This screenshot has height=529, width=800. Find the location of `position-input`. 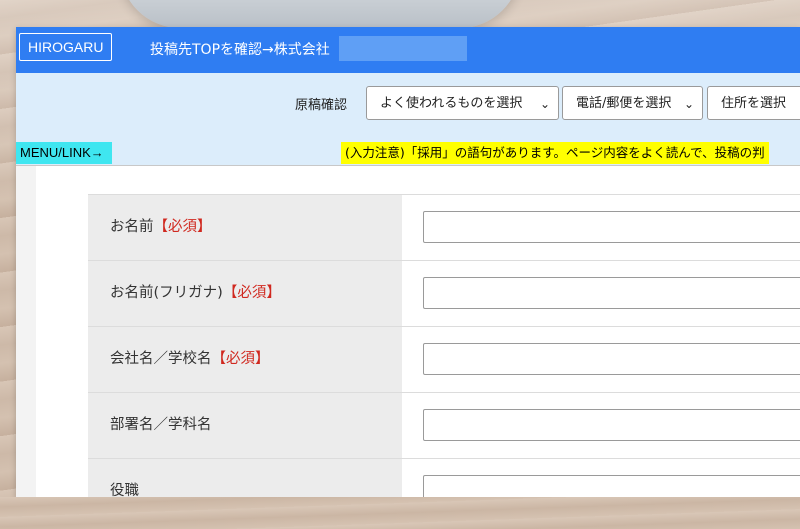

position-input is located at coordinates (611, 486).